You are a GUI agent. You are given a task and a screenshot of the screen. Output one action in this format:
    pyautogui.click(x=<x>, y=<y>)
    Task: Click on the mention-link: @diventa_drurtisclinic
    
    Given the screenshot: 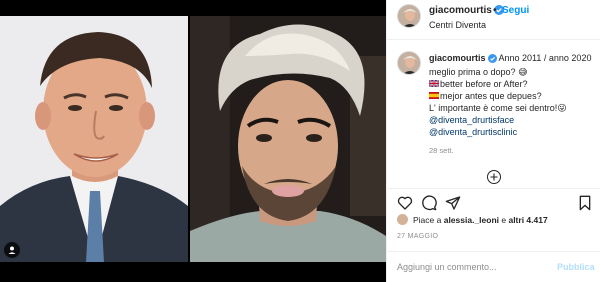 What is the action you would take?
    pyautogui.click(x=511, y=132)
    